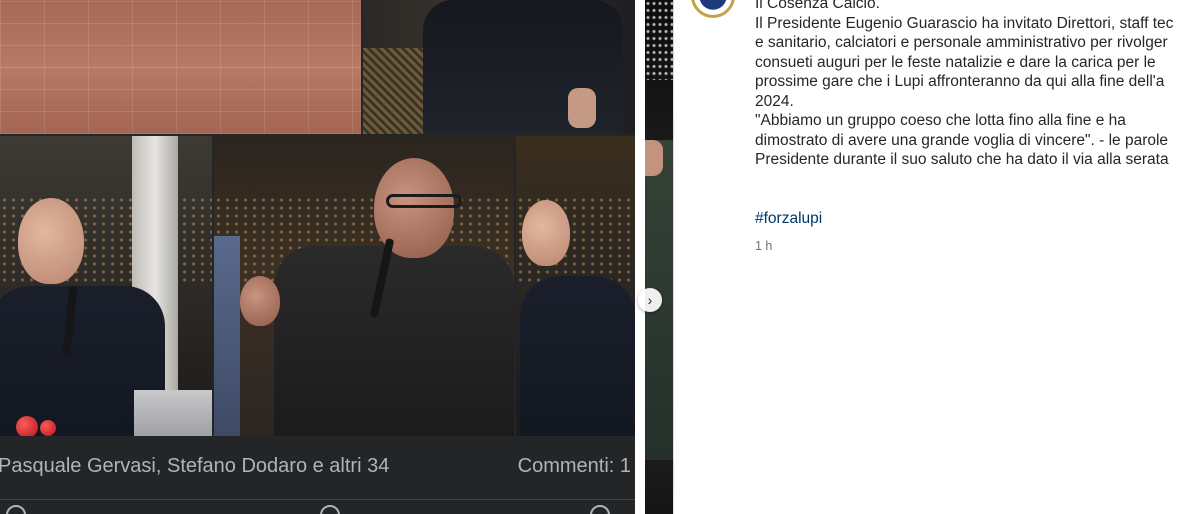  Describe the element at coordinates (654, 158) in the screenshot. I see `face-in-image` at that location.